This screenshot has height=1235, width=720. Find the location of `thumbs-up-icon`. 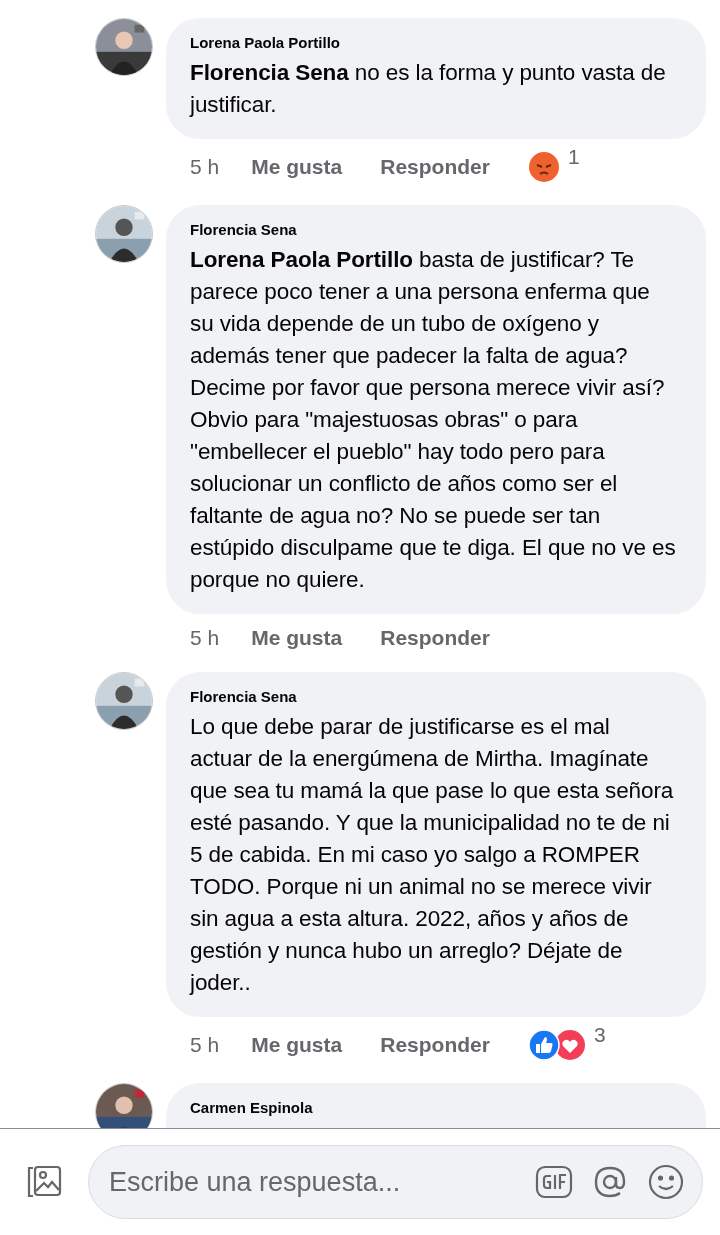

thumbs-up-icon is located at coordinates (543, 1045).